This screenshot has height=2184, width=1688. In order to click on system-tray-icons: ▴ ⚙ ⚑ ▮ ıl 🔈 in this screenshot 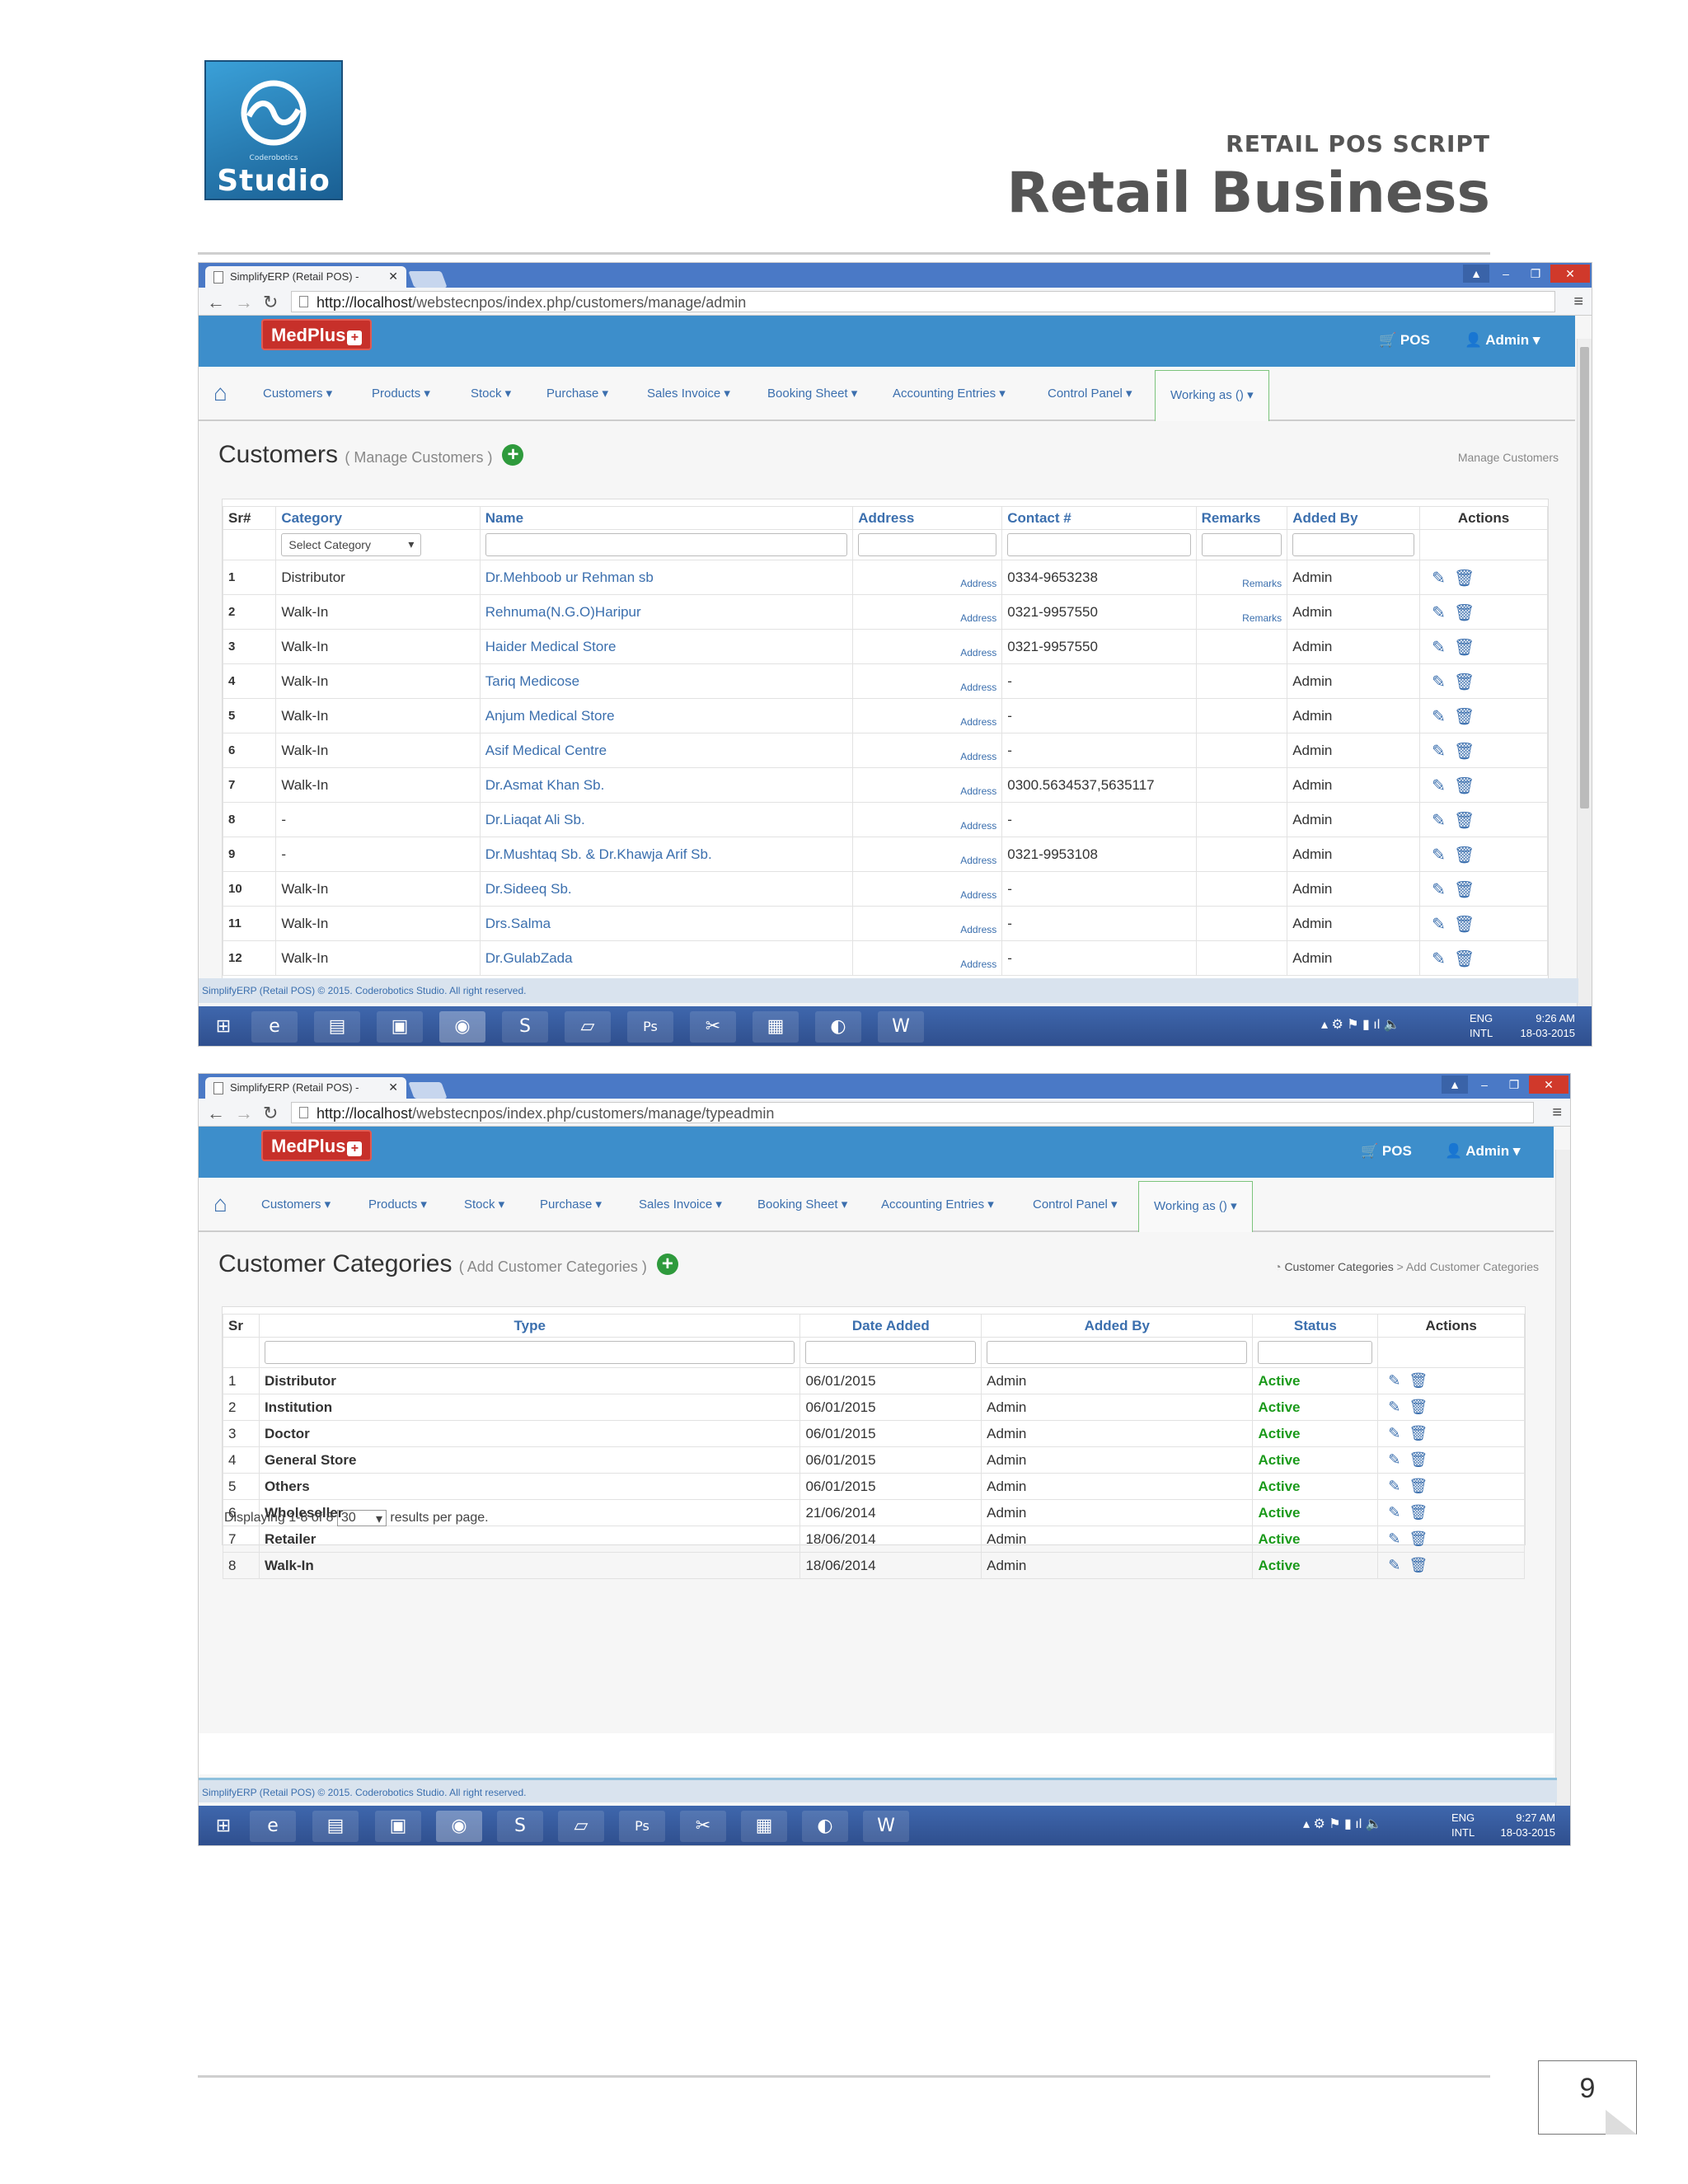, I will do `click(1361, 1025)`.